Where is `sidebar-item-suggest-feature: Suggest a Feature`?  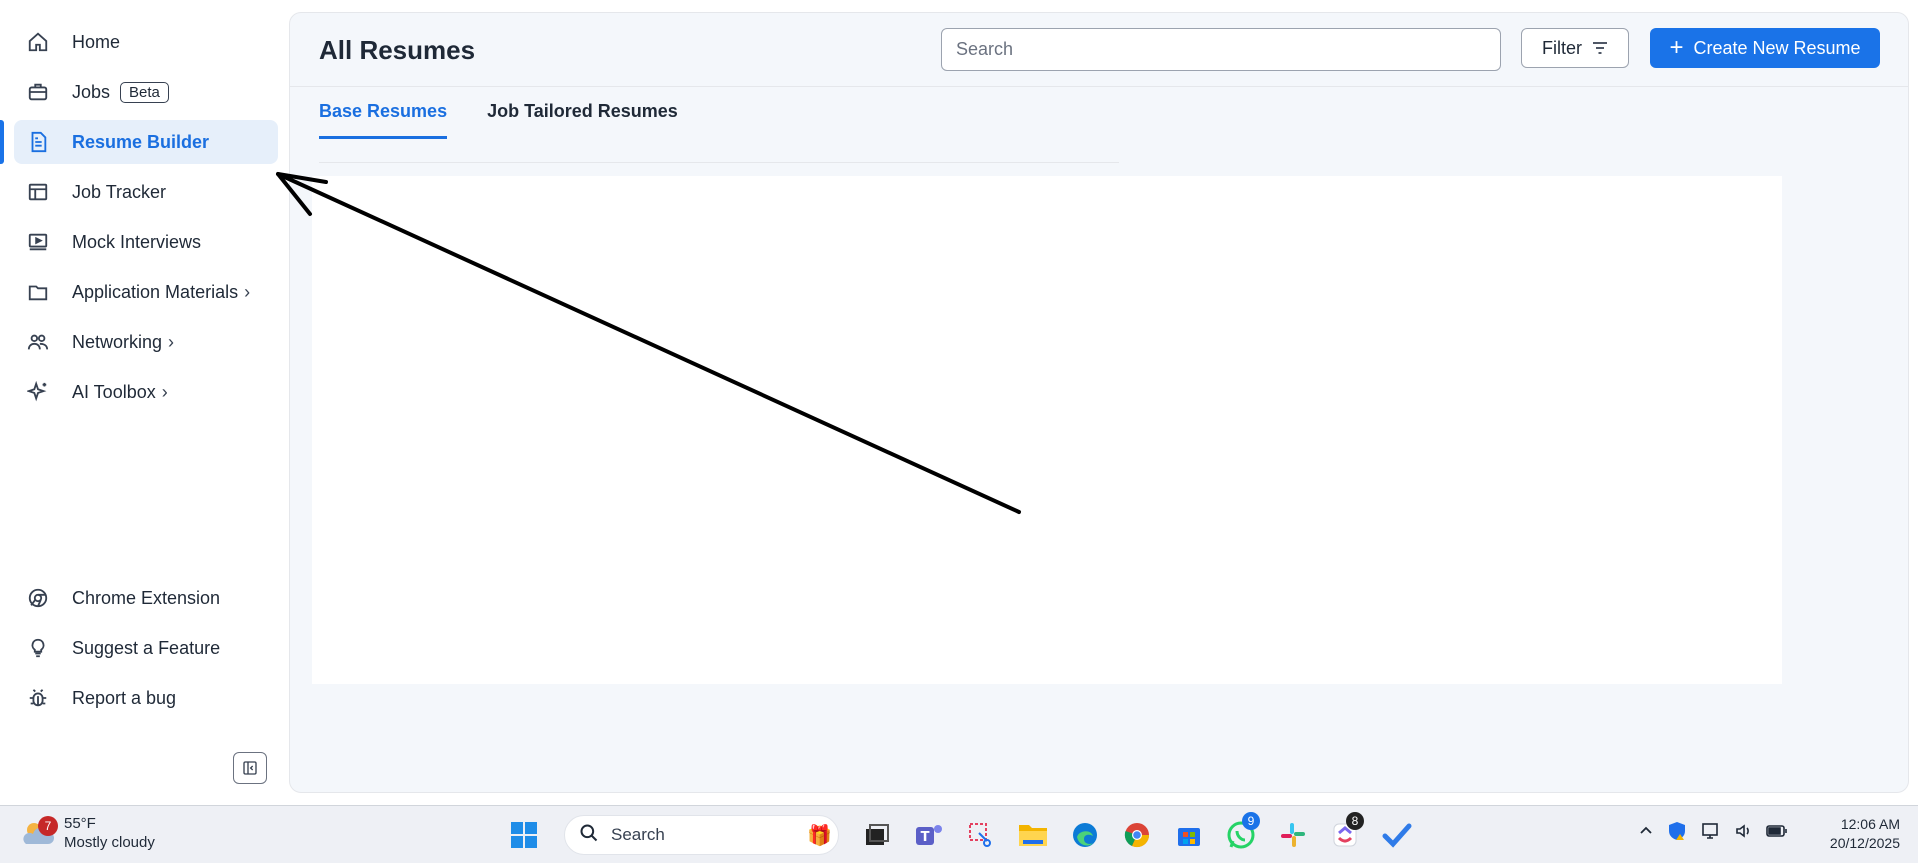
sidebar-item-suggest-feature: Suggest a Feature is located at coordinates (146, 648).